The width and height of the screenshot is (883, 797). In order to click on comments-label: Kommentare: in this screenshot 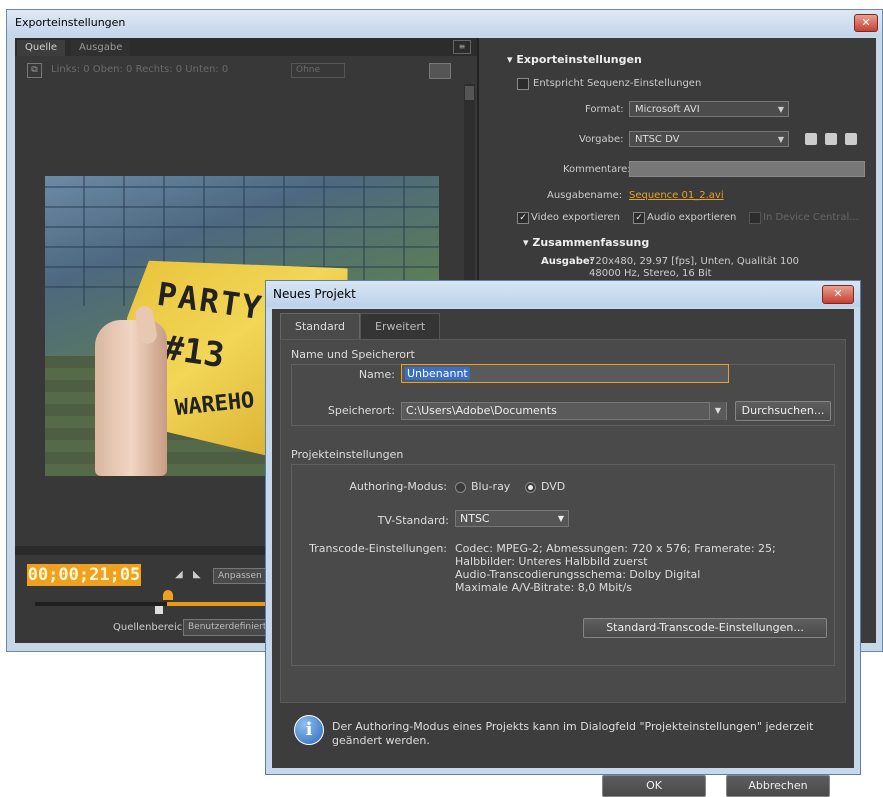, I will do `click(597, 169)`.